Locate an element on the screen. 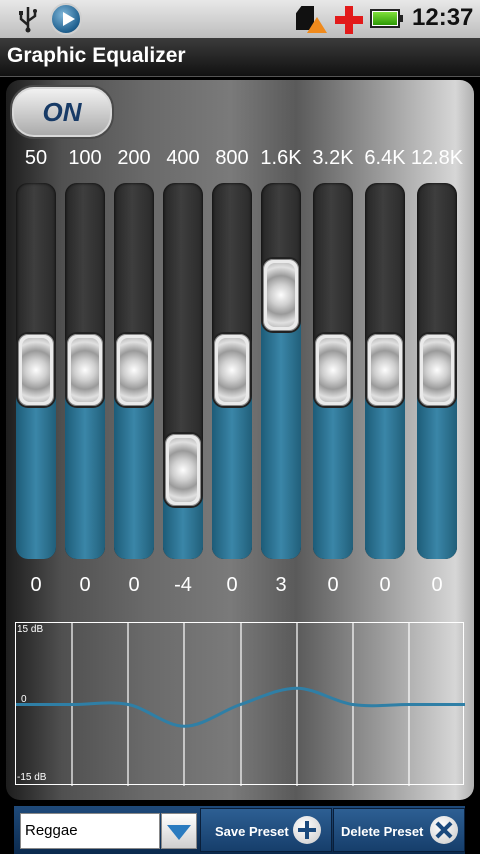 The width and height of the screenshot is (480, 854). power-toggle-button: ON is located at coordinates (62, 112).